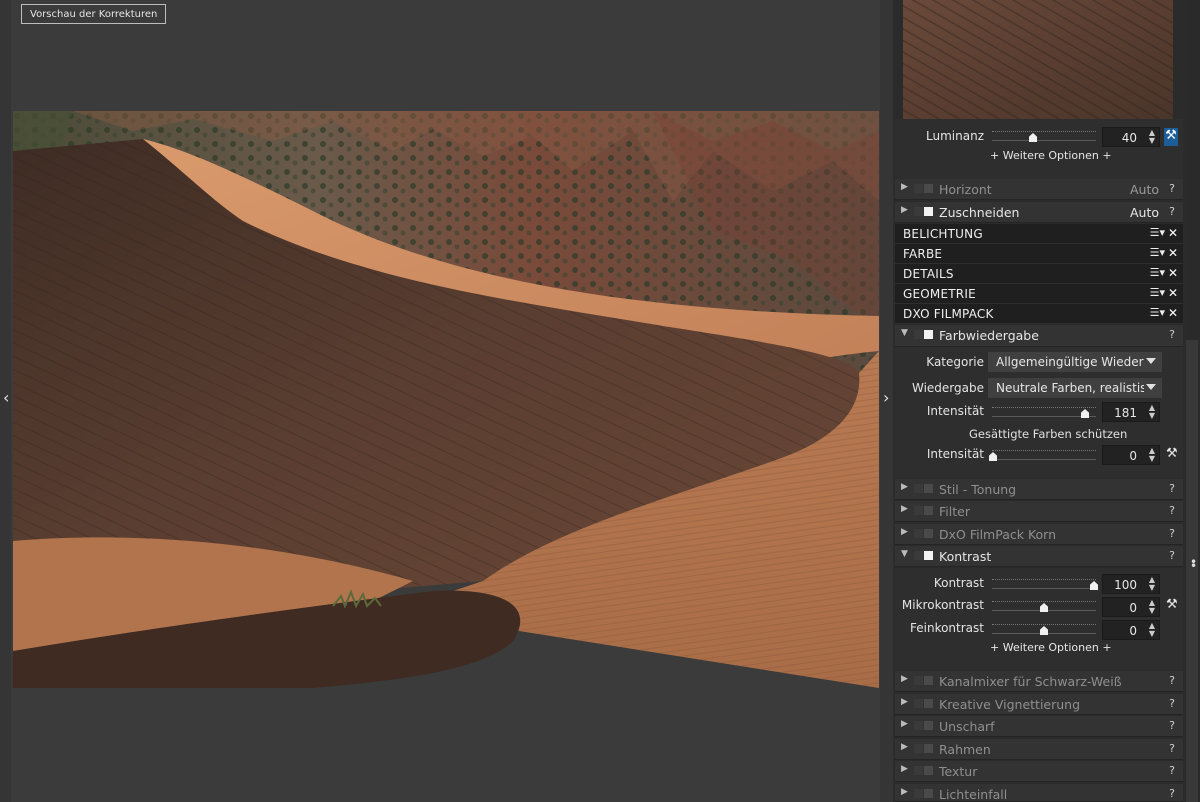 The width and height of the screenshot is (1200, 802). I want to click on preview-corrections-button: Vorschau der Korrekturen, so click(94, 14).